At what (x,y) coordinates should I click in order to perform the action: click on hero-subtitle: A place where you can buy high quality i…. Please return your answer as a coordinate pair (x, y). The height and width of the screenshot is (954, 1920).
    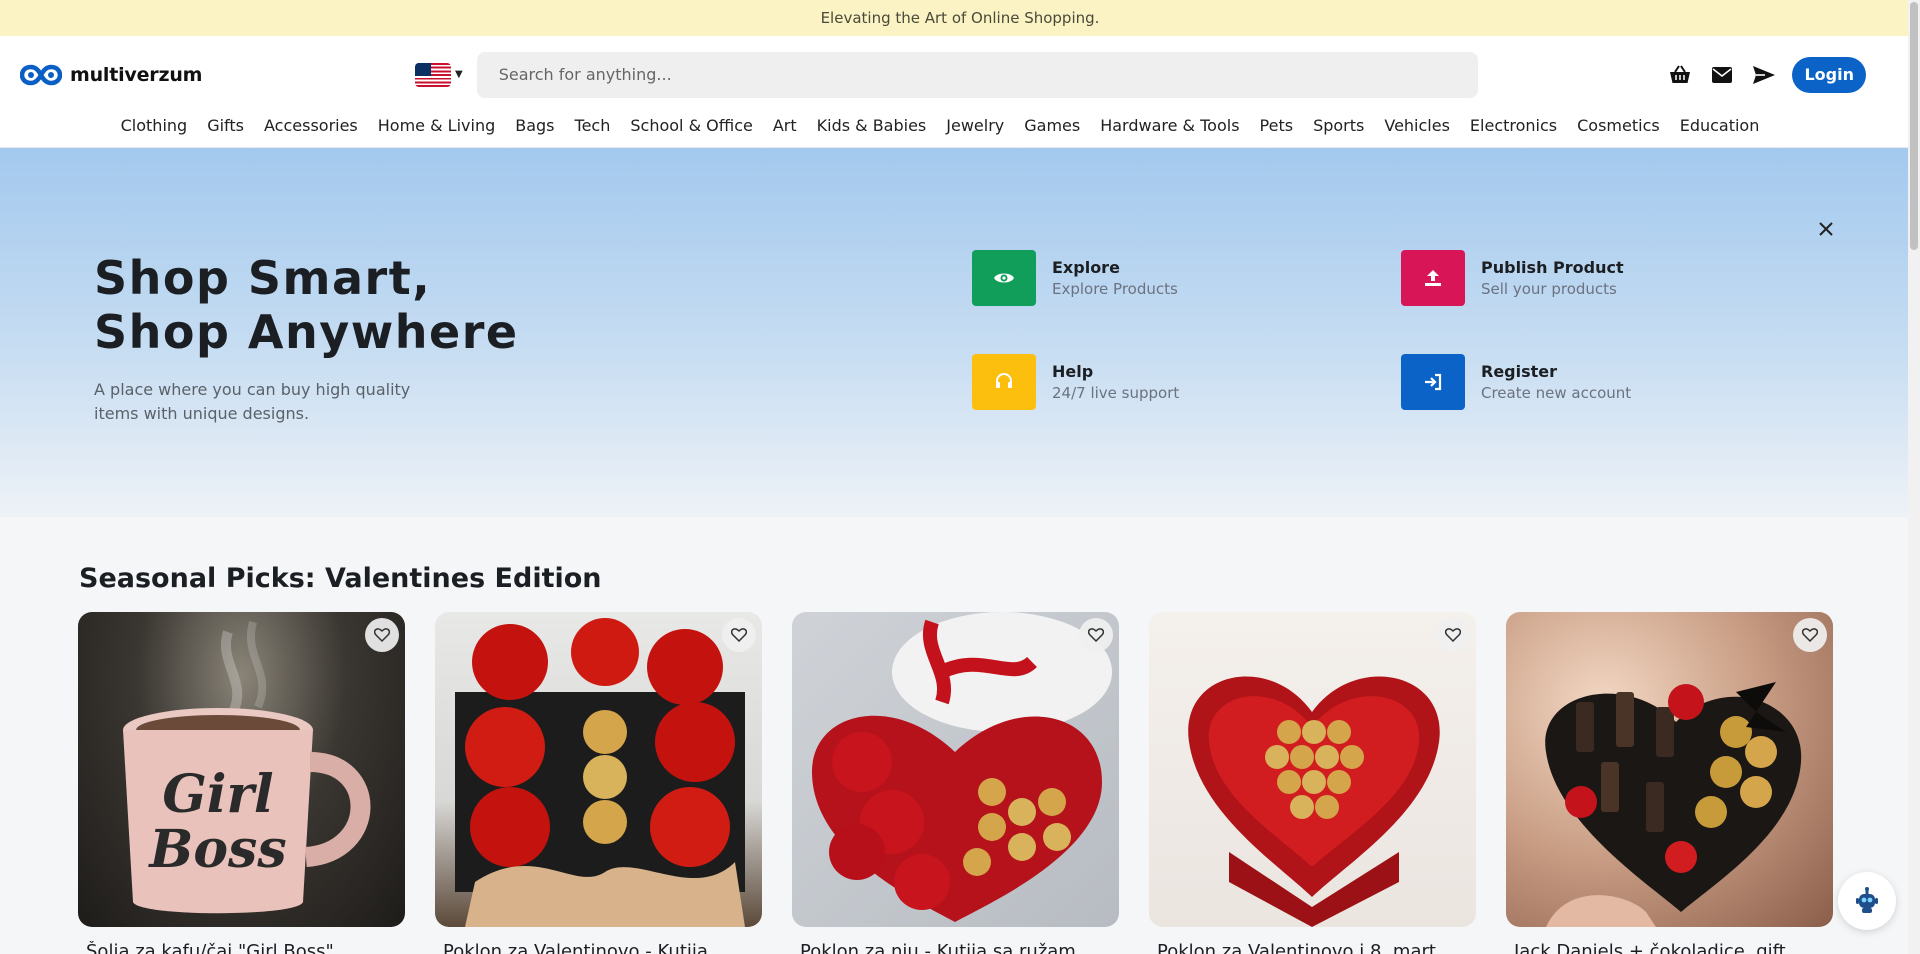
    Looking at the image, I should click on (252, 401).